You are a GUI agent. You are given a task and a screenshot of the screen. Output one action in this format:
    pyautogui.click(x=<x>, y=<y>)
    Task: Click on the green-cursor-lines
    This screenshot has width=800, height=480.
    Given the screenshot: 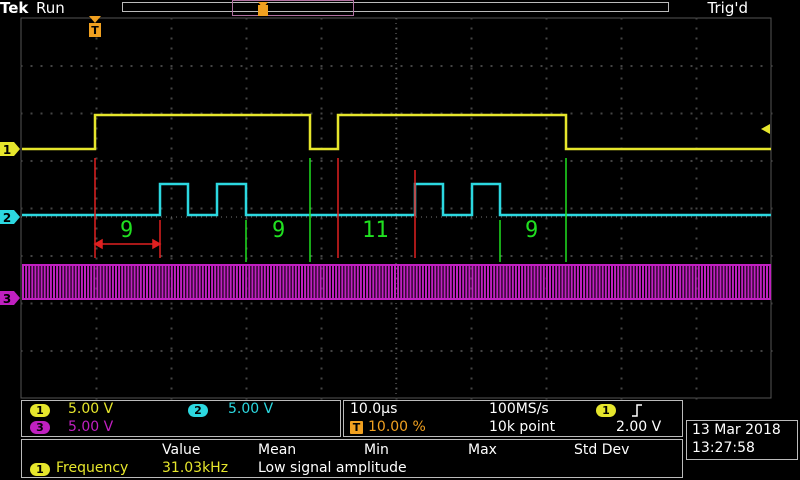 What is the action you would take?
    pyautogui.click(x=406, y=210)
    